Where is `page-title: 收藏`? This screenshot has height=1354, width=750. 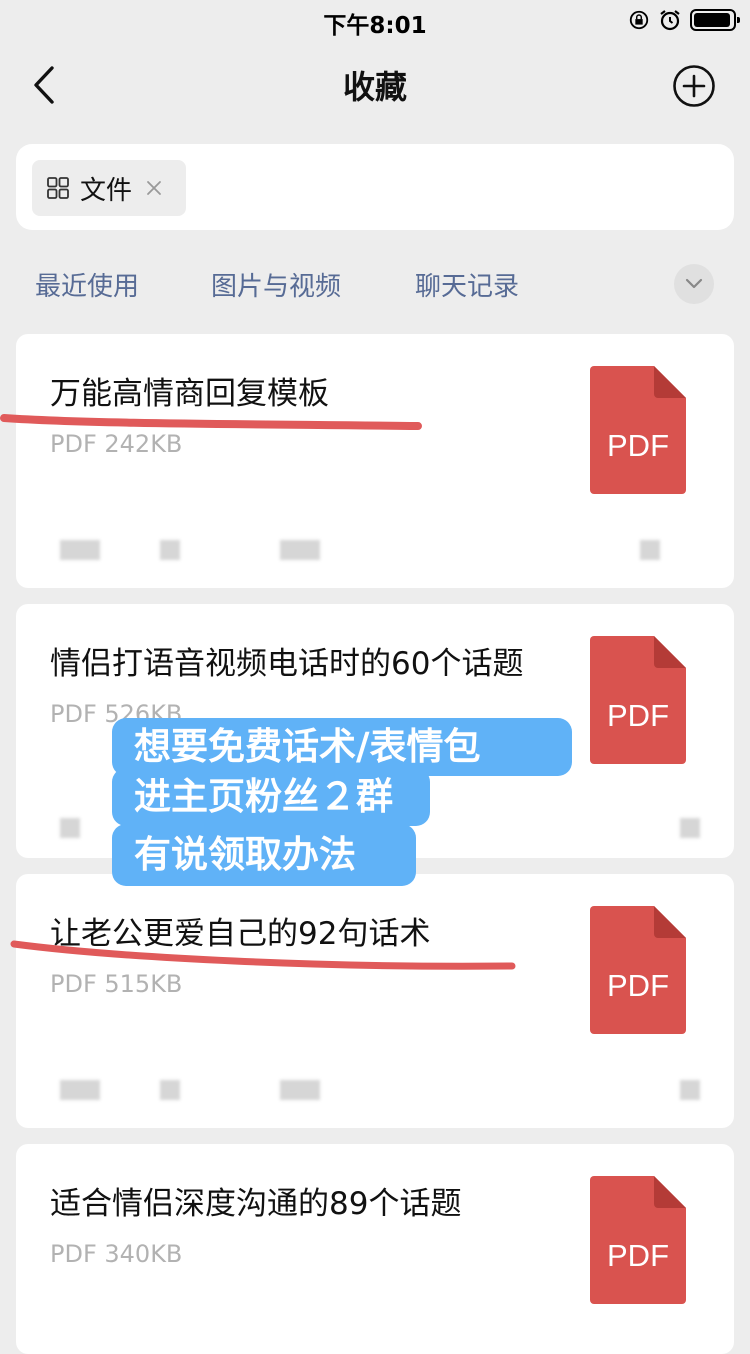
page-title: 收藏 is located at coordinates (374, 87).